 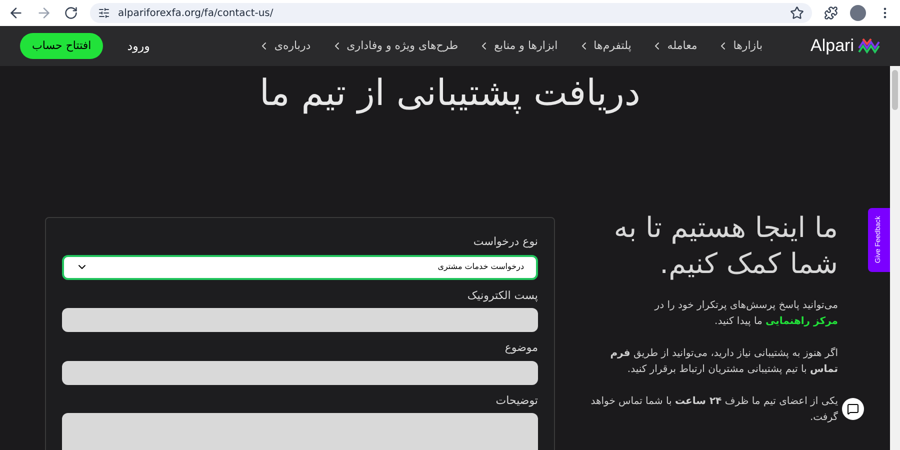 What do you see at coordinates (505, 242) in the screenshot?
I see `field-label: نوع درخواست` at bounding box center [505, 242].